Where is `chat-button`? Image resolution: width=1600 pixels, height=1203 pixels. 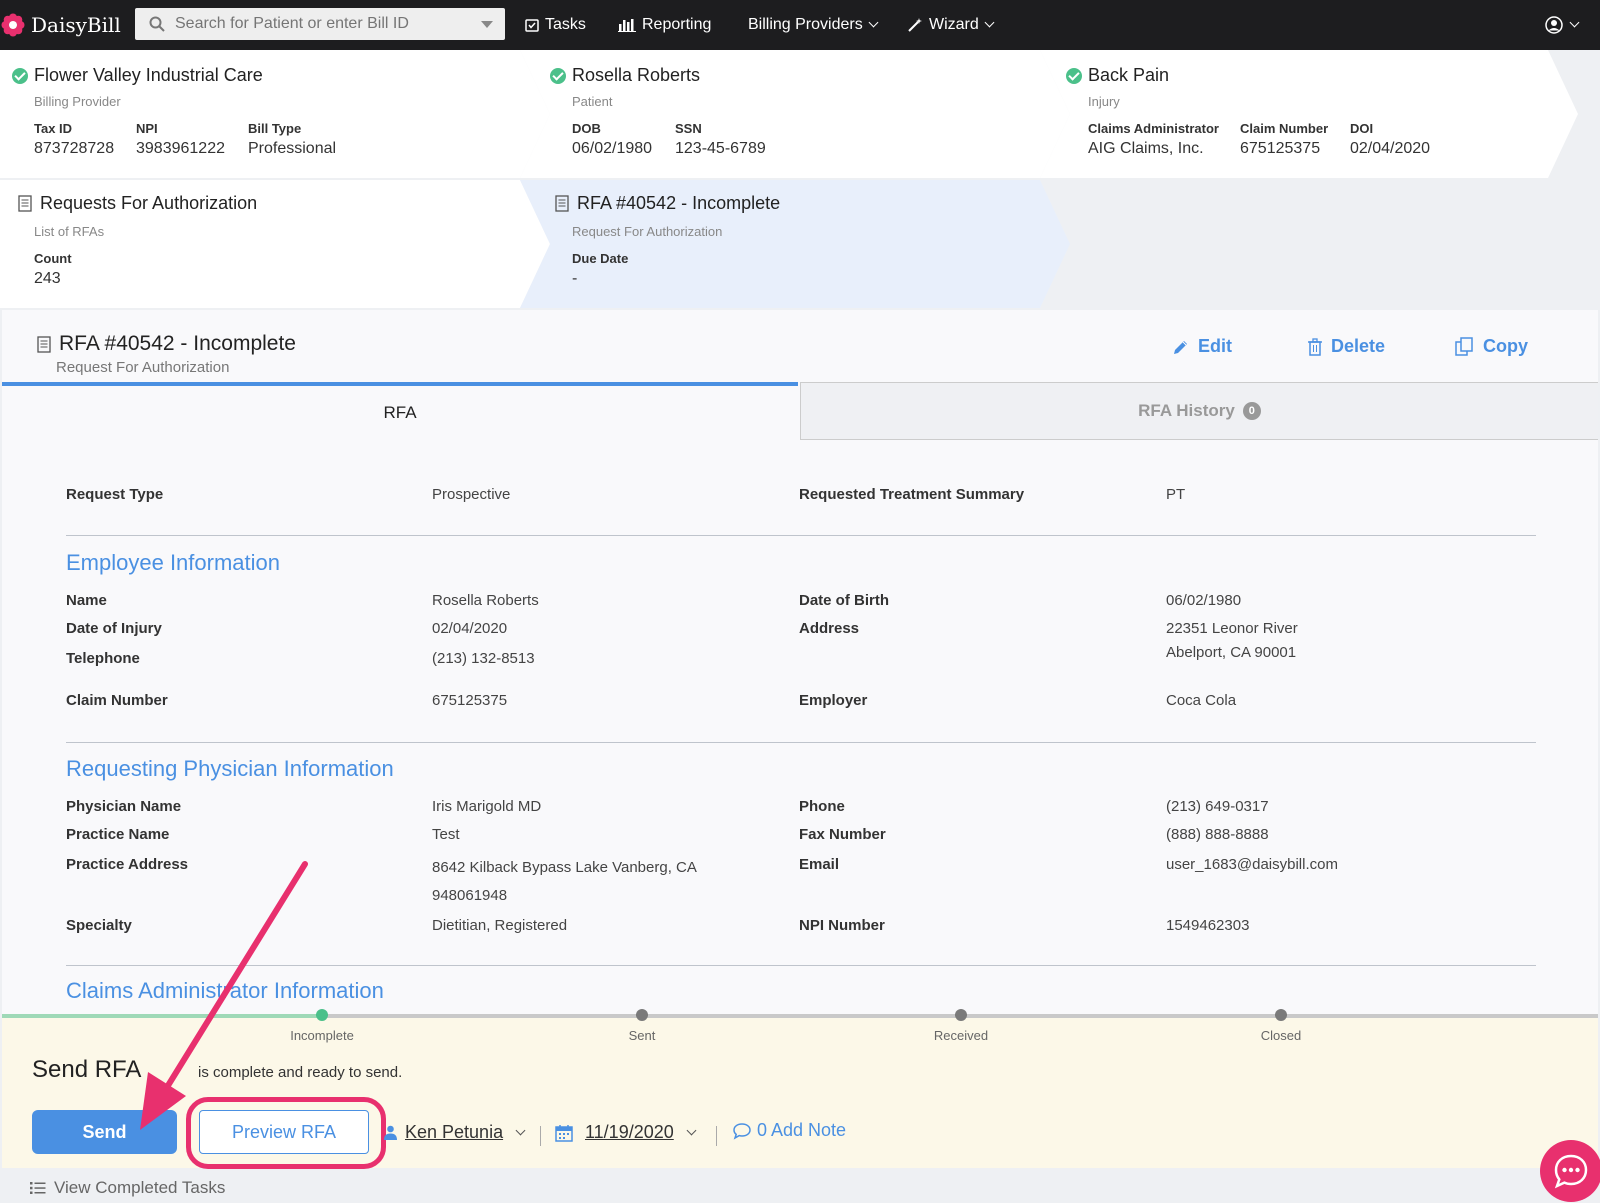 chat-button is located at coordinates (1570, 1171).